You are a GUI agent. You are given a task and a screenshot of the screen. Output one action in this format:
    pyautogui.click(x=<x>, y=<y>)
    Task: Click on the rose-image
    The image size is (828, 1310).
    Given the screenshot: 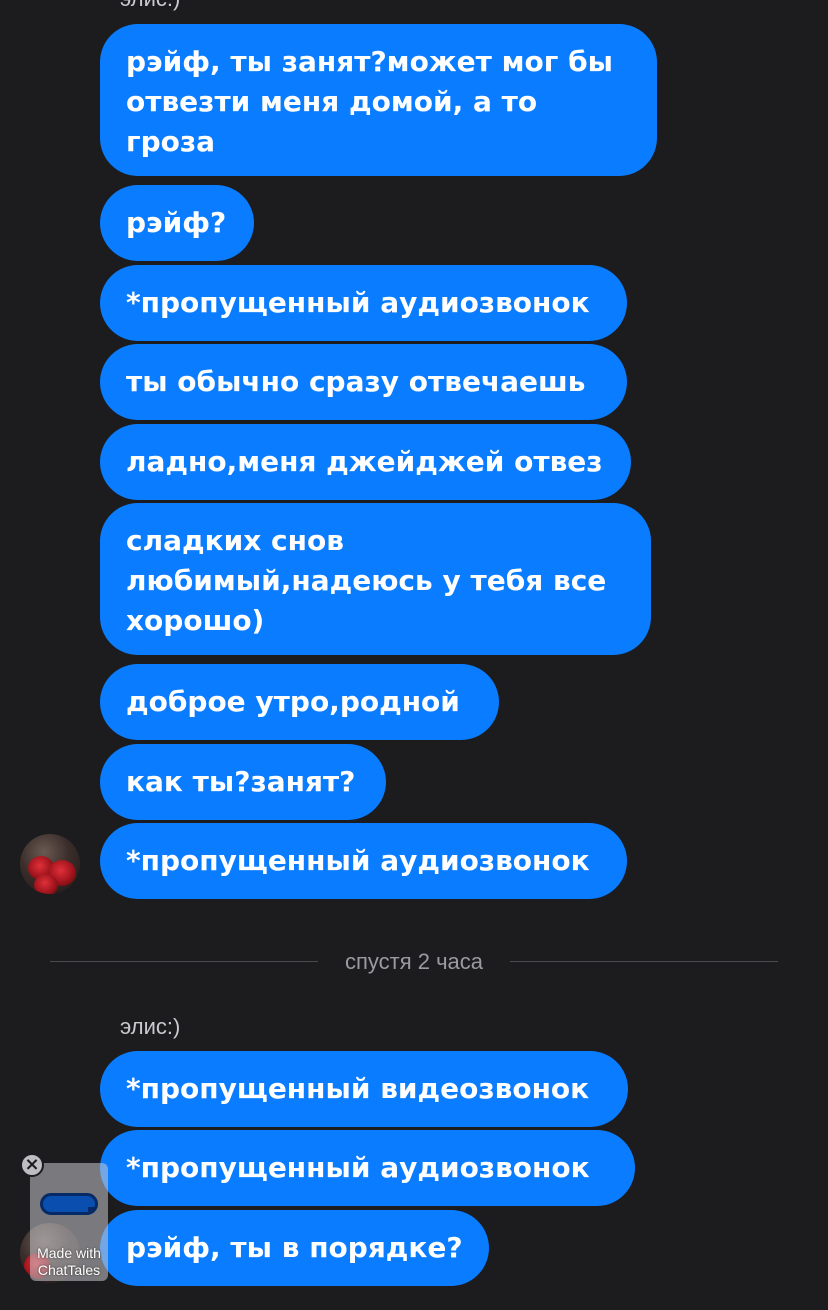 What is the action you would take?
    pyautogui.click(x=46, y=884)
    